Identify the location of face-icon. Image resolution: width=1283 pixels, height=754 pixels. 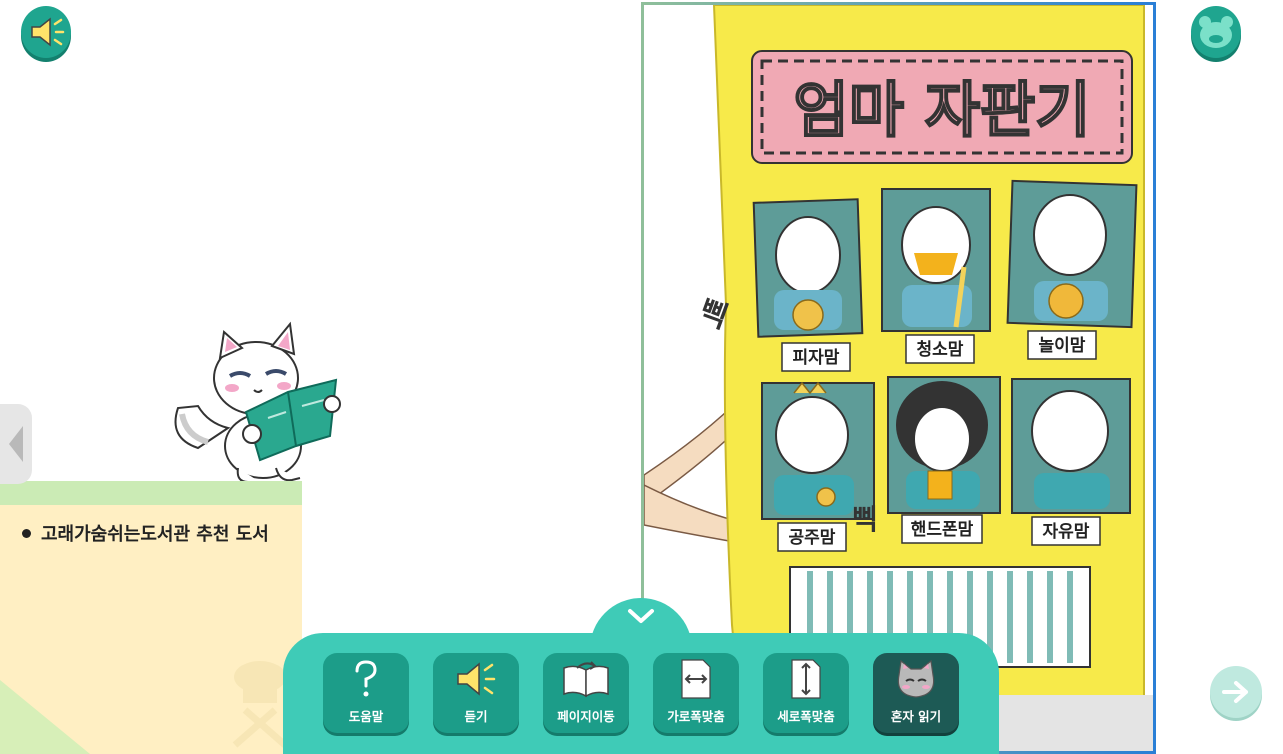
(1216, 32).